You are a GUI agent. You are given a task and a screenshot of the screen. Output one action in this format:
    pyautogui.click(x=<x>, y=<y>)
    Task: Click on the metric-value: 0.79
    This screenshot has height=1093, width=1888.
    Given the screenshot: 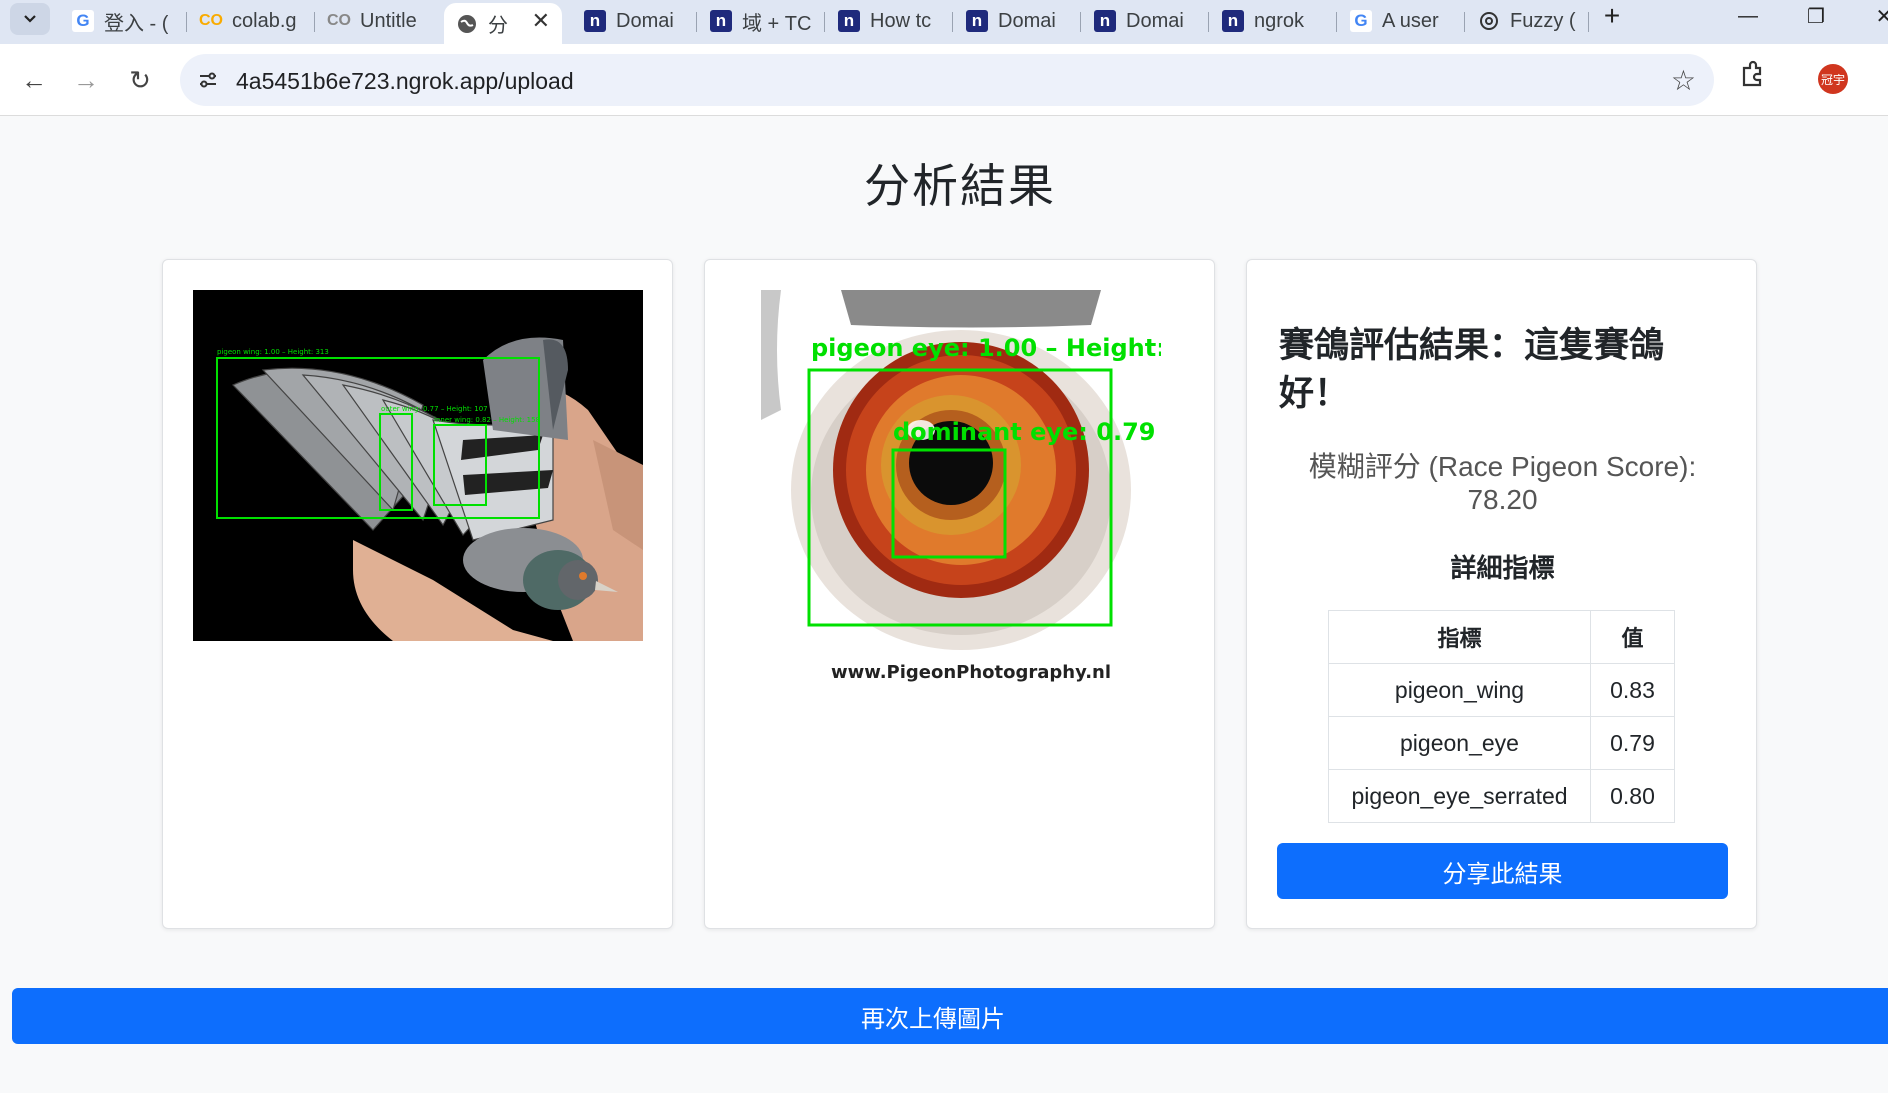 What is the action you would take?
    pyautogui.click(x=1632, y=743)
    